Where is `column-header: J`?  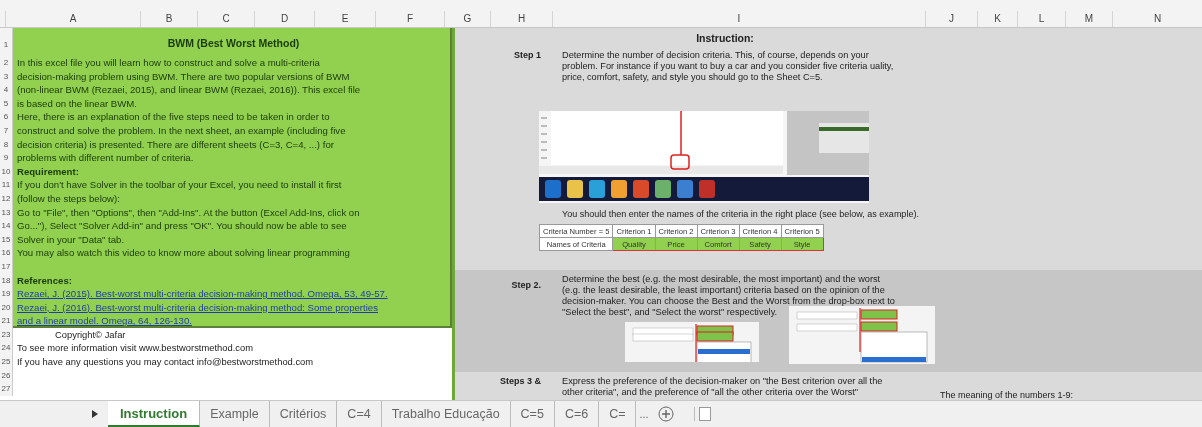 column-header: J is located at coordinates (951, 19).